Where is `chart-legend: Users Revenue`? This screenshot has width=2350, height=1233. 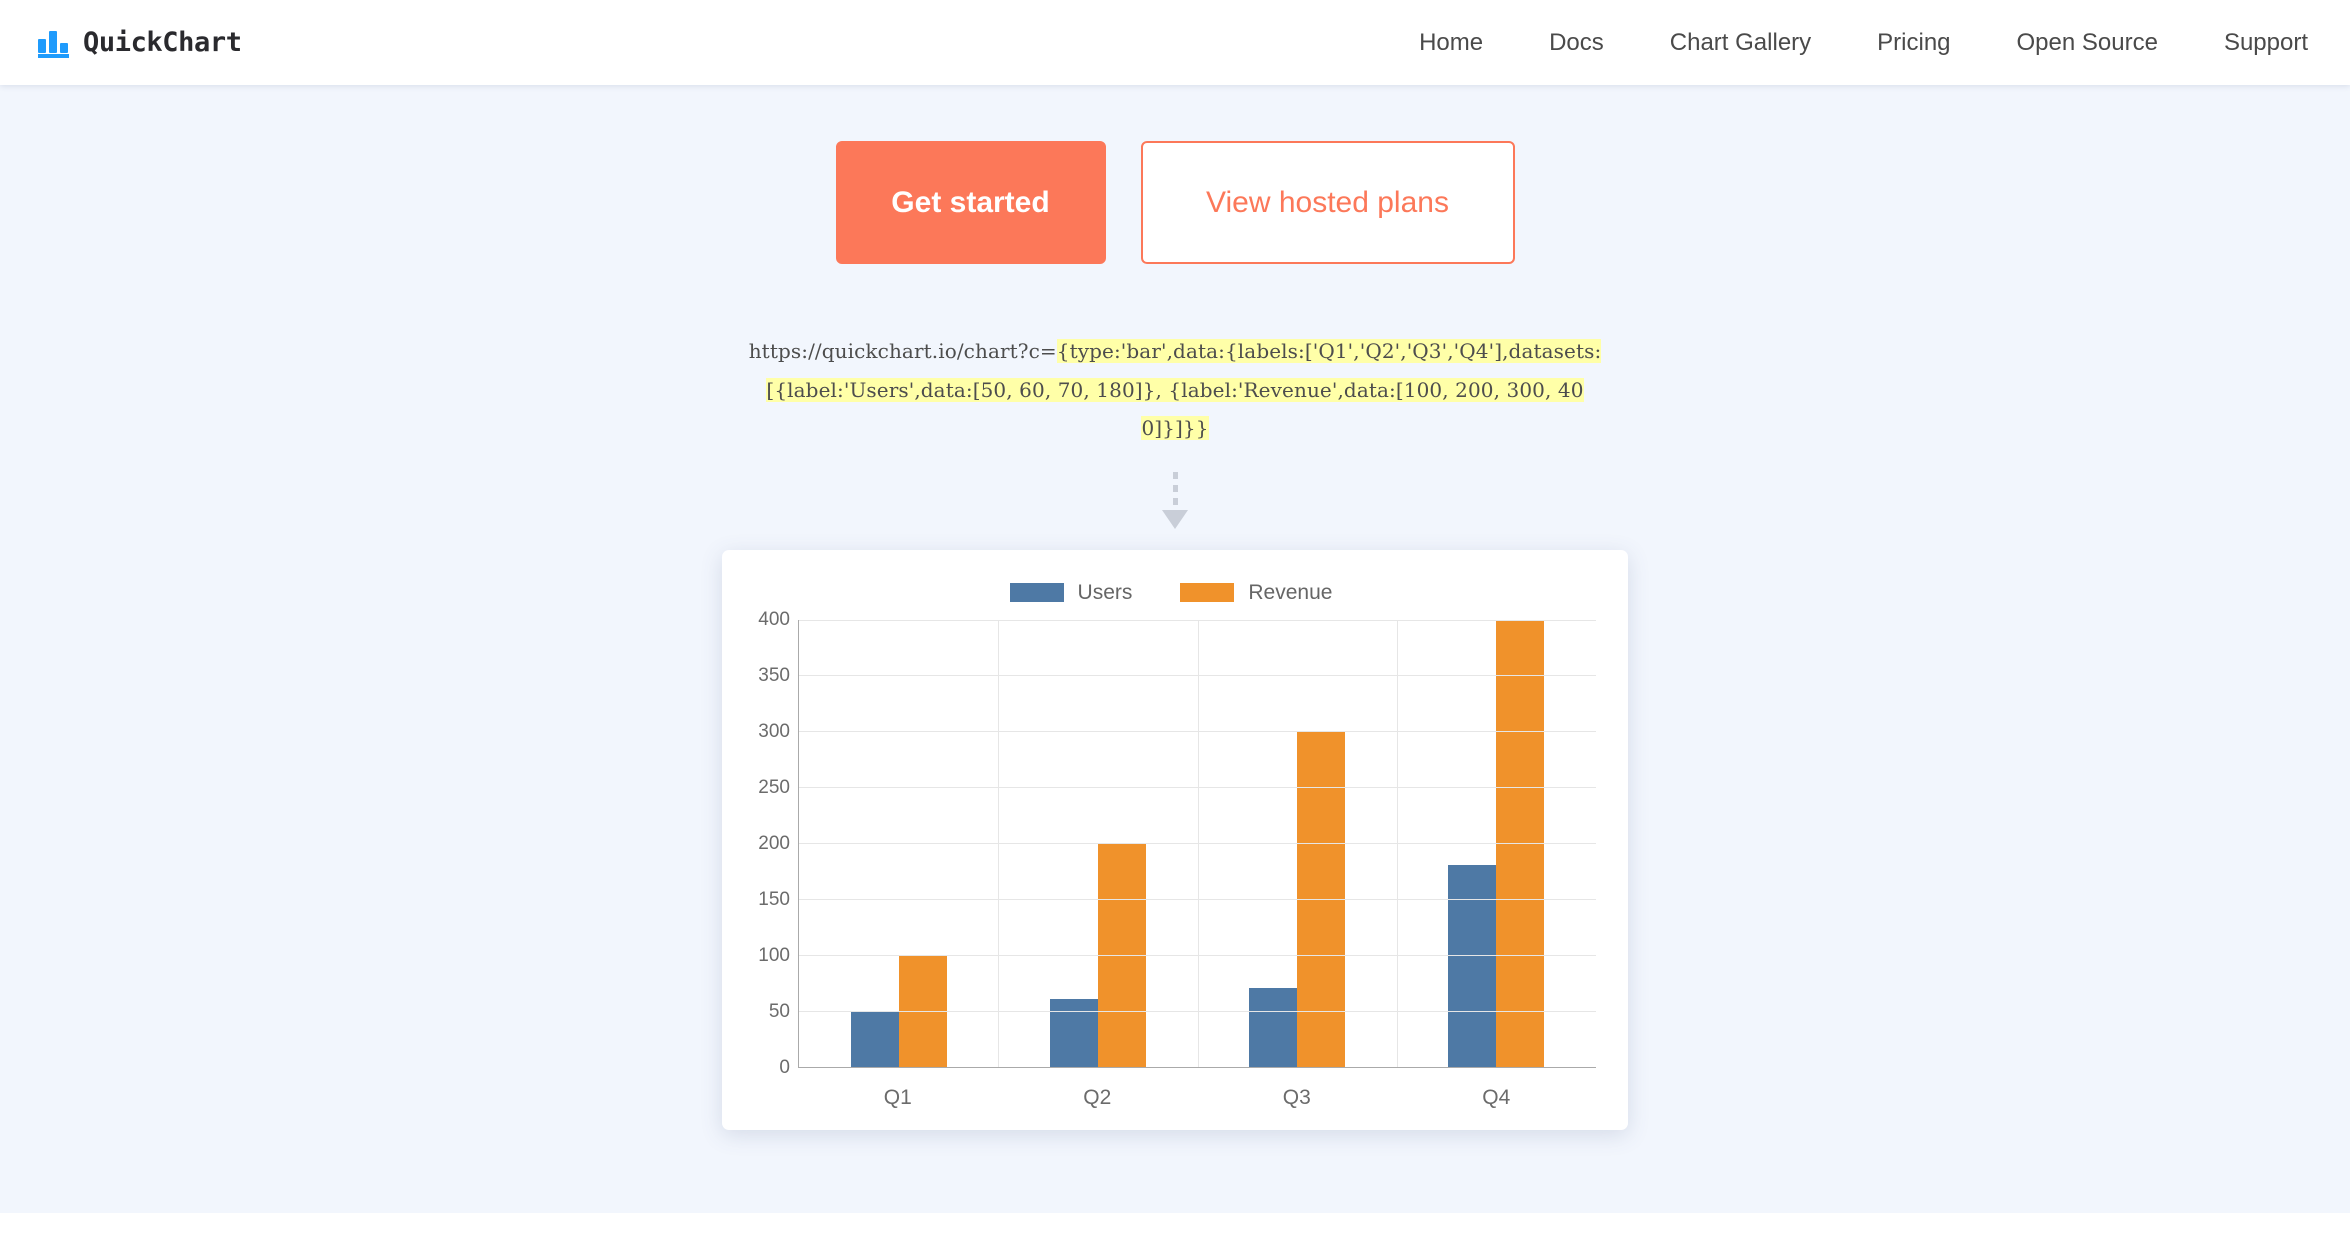 chart-legend: Users Revenue is located at coordinates (1171, 593).